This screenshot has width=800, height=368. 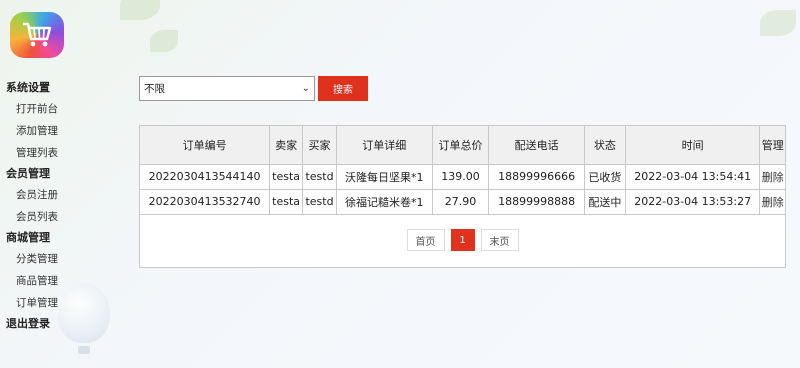 I want to click on status-select-value: 不限, so click(x=154, y=89).